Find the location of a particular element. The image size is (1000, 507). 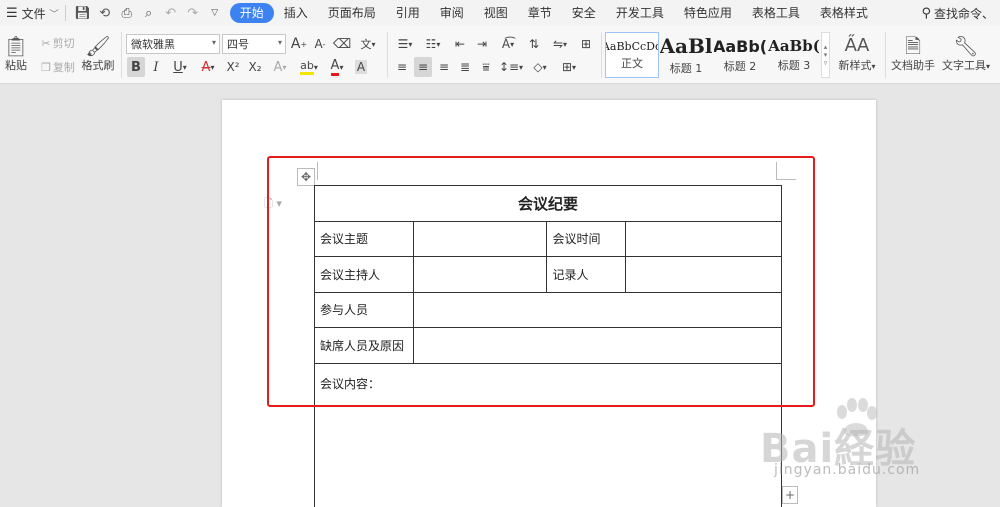

add-row-icon: + is located at coordinates (790, 495).